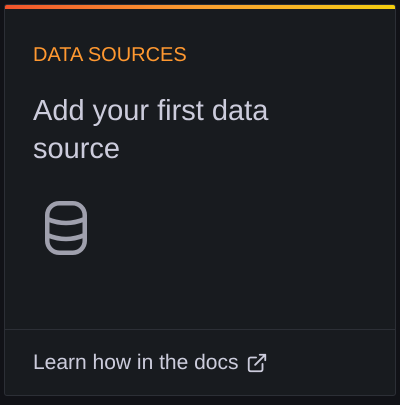 The height and width of the screenshot is (405, 400). Describe the element at coordinates (257, 363) in the screenshot. I see `external-link-icon` at that location.